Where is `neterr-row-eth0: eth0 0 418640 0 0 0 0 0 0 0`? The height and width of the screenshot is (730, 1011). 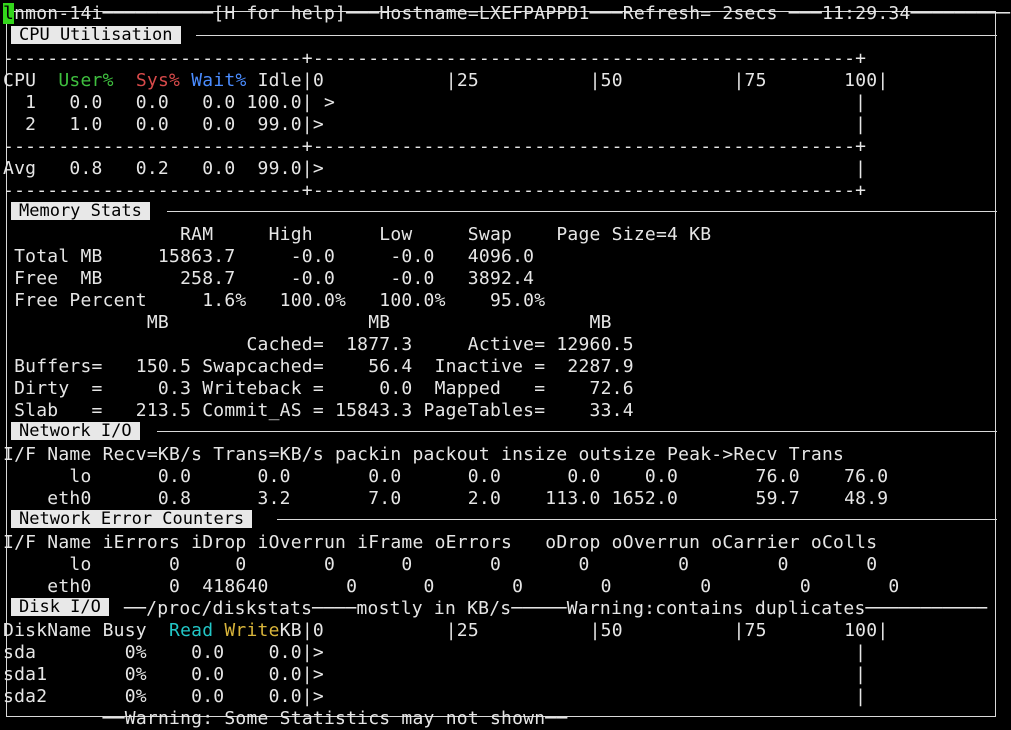
neterr-row-eth0: eth0 0 418640 0 0 0 0 0 0 0 is located at coordinates (451, 586).